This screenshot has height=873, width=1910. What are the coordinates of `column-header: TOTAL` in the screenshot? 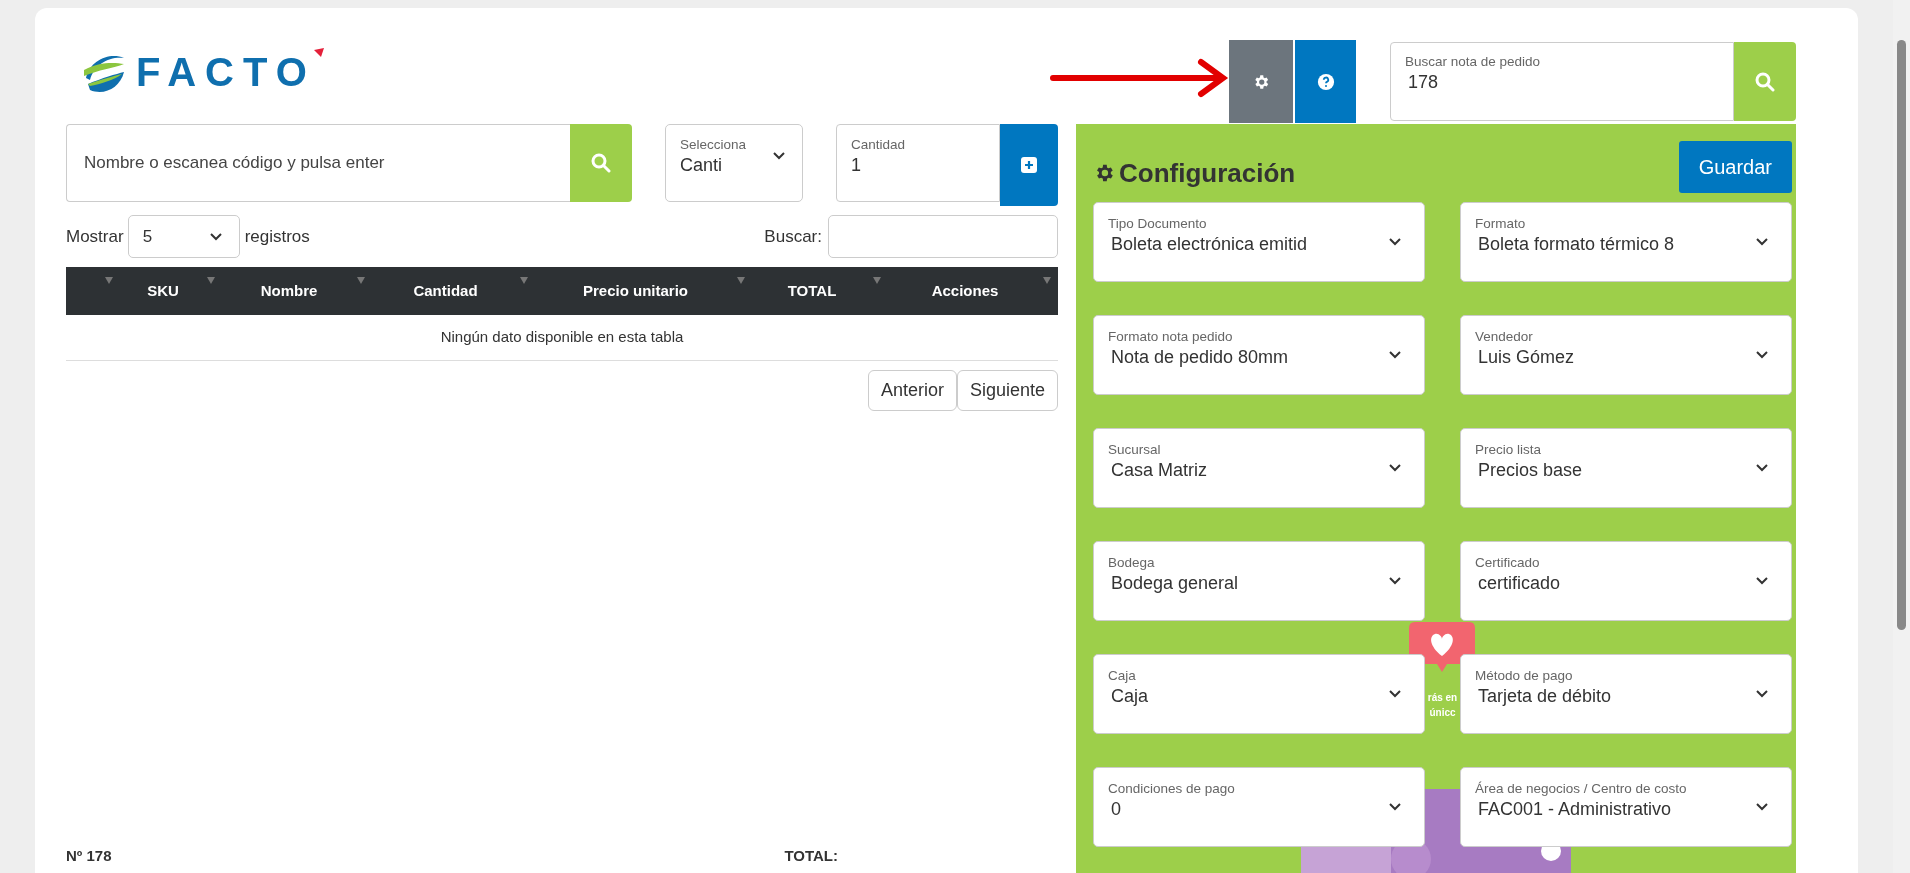 It's located at (812, 290).